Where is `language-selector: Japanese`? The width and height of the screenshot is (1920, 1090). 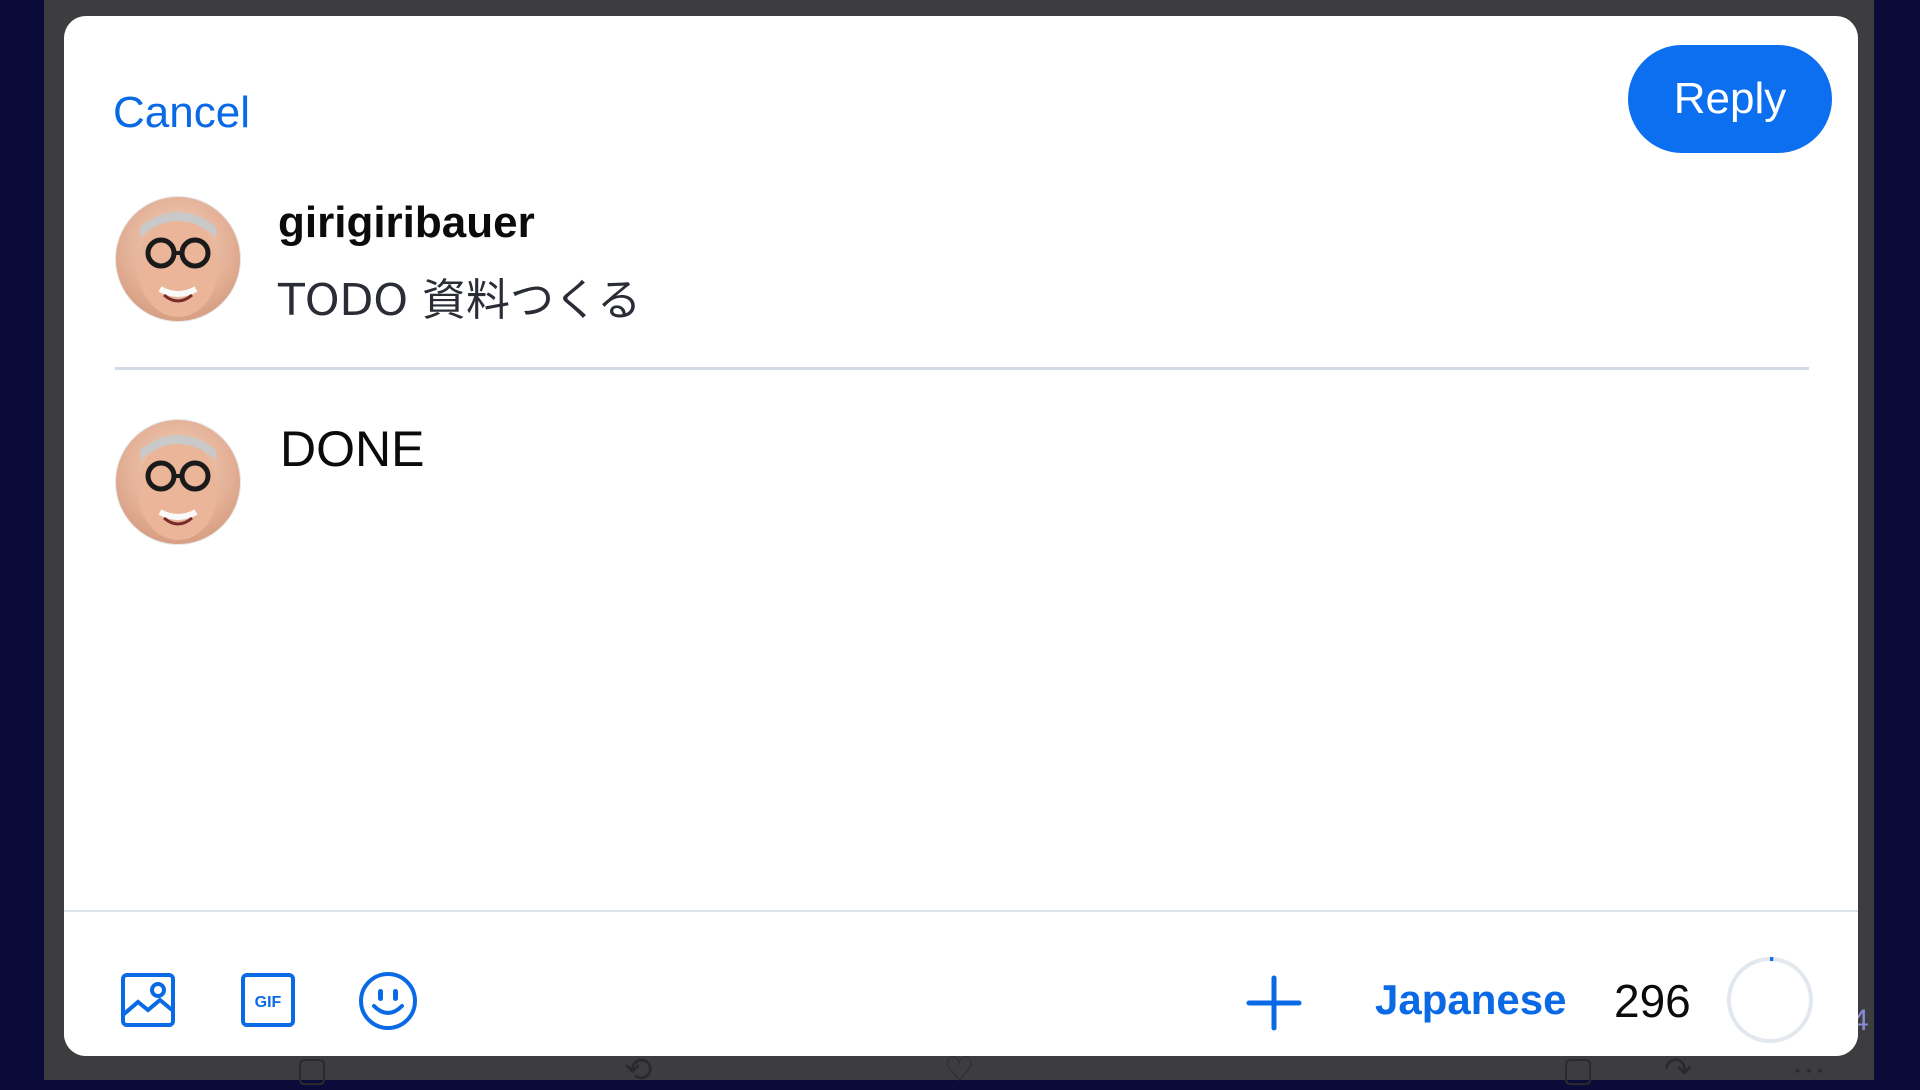 language-selector: Japanese is located at coordinates (1470, 1000).